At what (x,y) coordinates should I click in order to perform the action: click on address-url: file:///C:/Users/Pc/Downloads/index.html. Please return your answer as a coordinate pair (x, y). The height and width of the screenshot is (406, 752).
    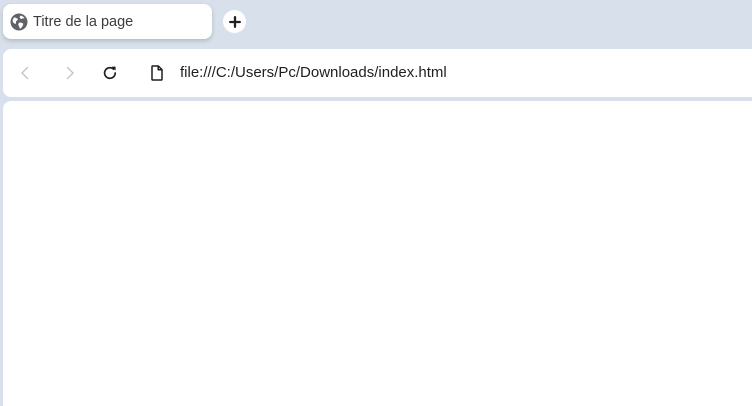
    Looking at the image, I should click on (313, 73).